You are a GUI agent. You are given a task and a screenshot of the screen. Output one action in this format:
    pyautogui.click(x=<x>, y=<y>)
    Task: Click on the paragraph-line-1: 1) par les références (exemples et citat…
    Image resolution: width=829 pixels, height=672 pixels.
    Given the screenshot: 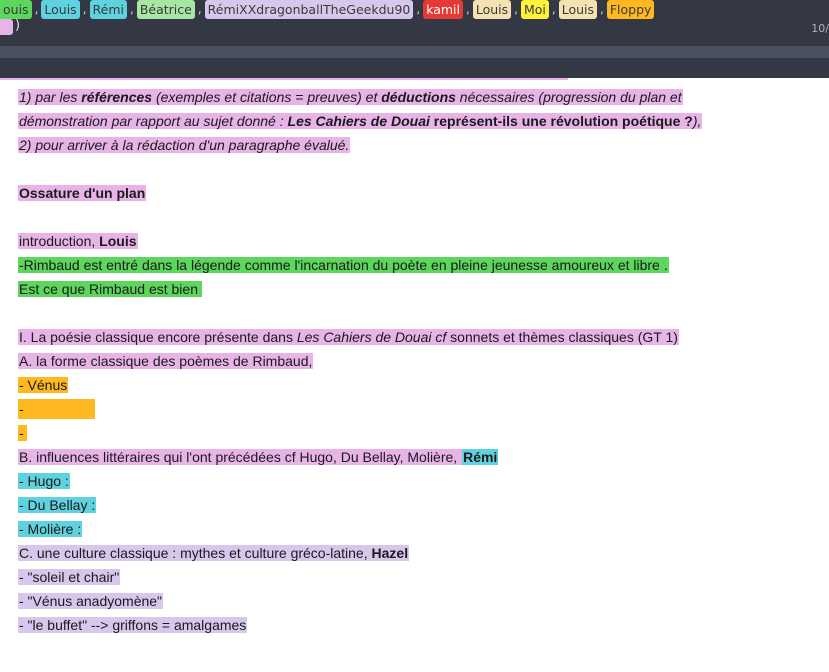 What is the action you would take?
    pyautogui.click(x=350, y=97)
    